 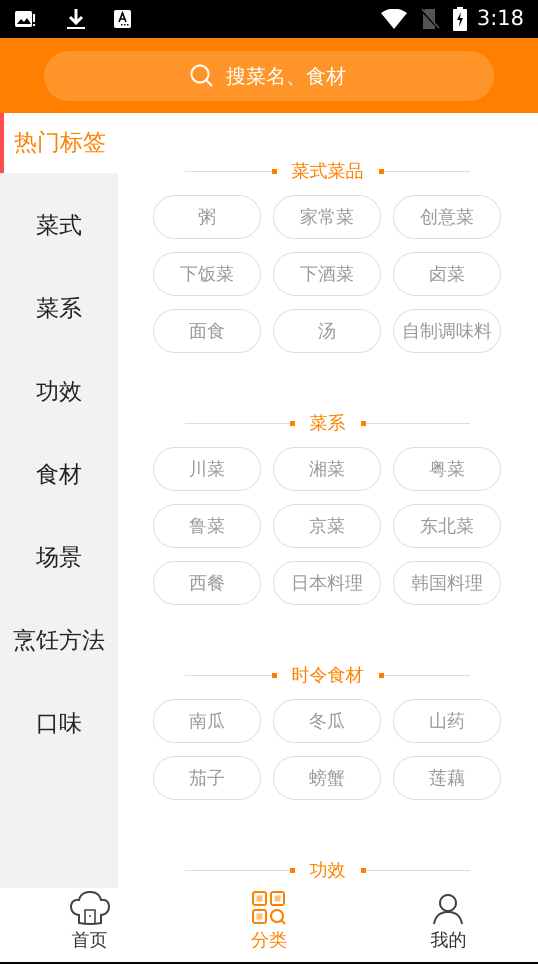 What do you see at coordinates (25, 19) in the screenshot?
I see `image-icon` at bounding box center [25, 19].